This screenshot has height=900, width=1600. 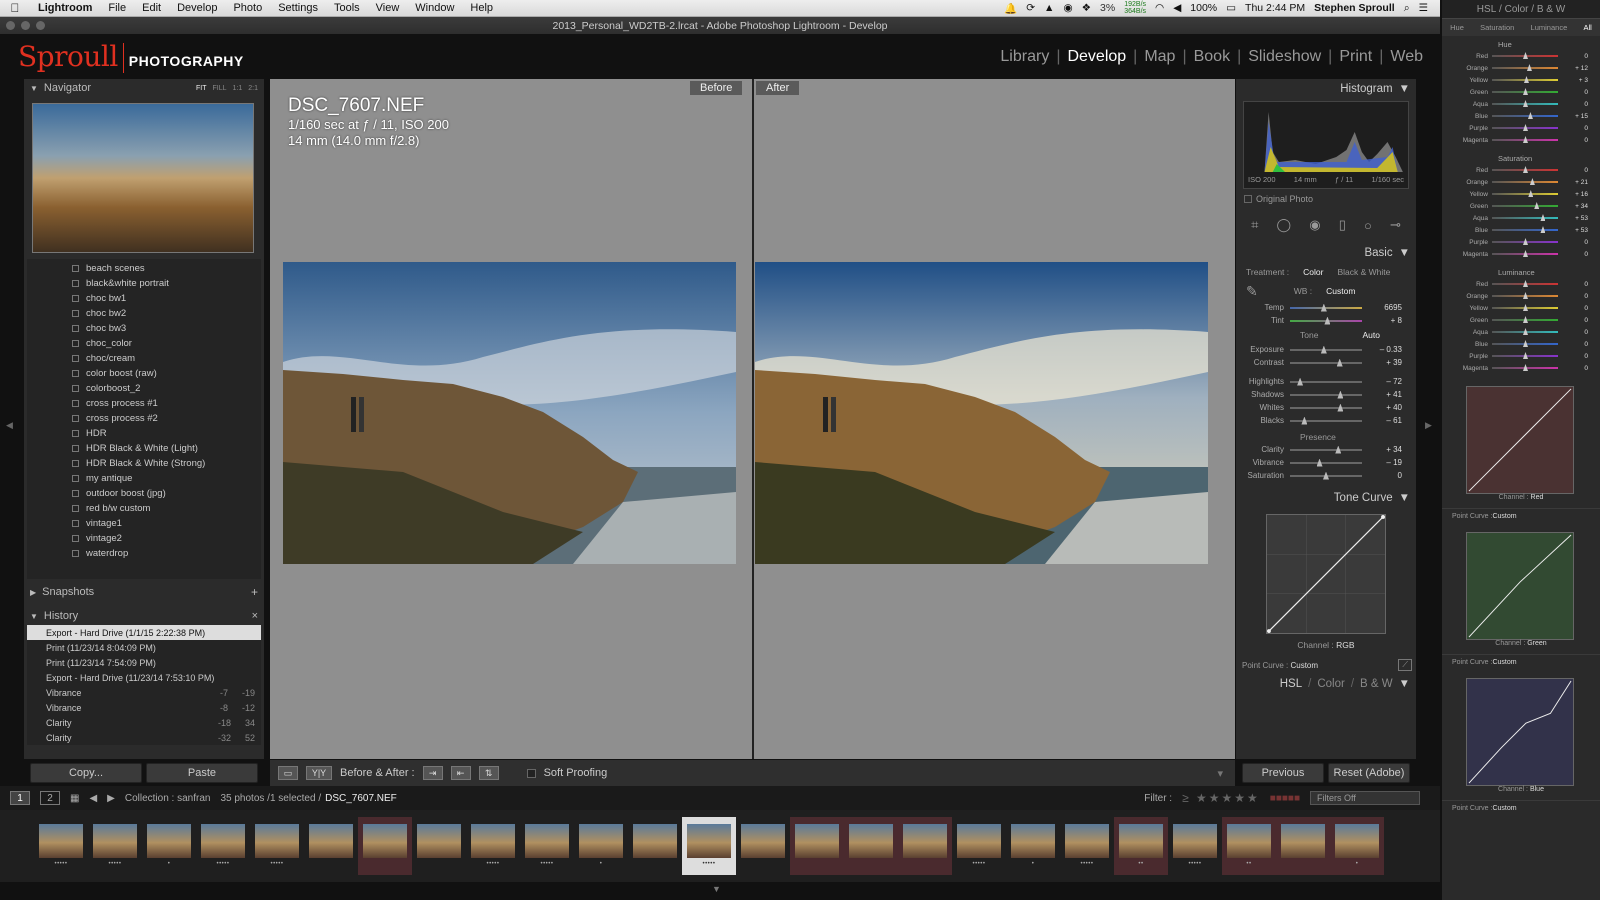 What do you see at coordinates (1212, 57) in the screenshot?
I see `module-book: Book` at bounding box center [1212, 57].